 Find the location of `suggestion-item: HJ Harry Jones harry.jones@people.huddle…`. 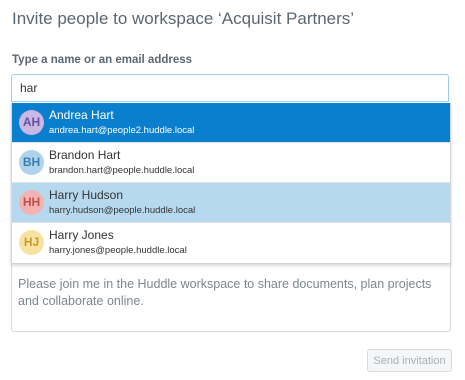

suggestion-item: HJ Harry Jones harry.jones@people.huddle… is located at coordinates (231, 243).